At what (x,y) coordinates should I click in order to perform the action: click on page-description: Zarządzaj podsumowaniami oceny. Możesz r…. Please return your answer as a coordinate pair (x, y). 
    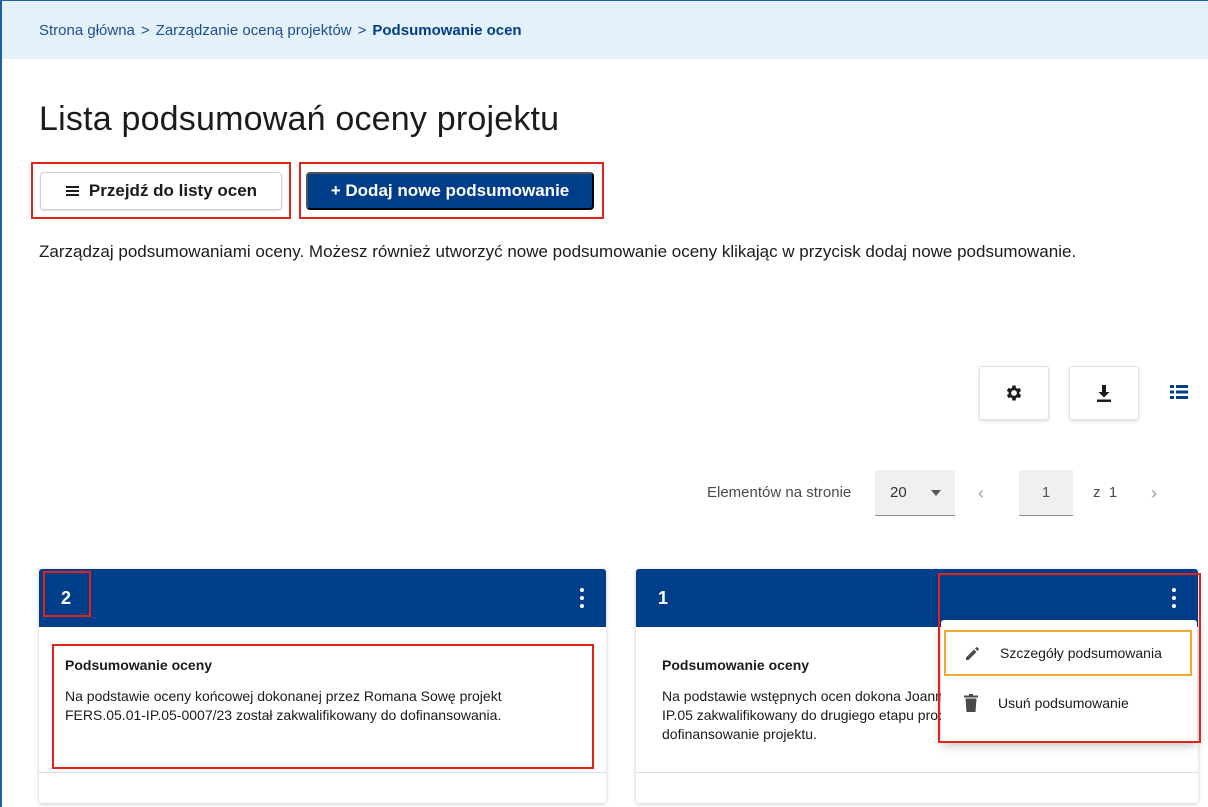
    Looking at the image, I should click on (558, 251).